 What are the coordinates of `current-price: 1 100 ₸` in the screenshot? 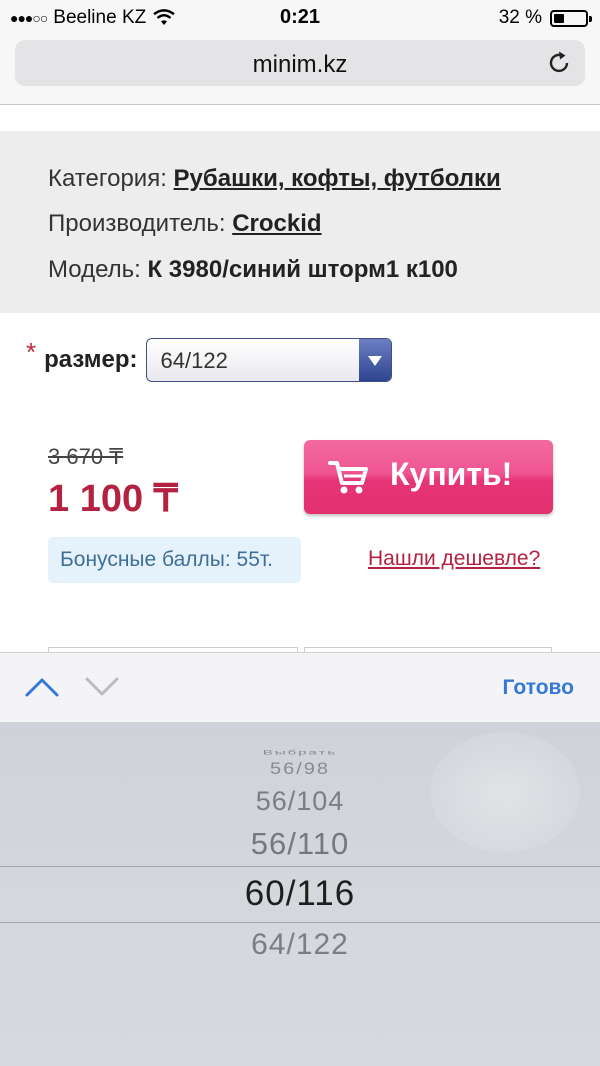 It's located at (113, 499).